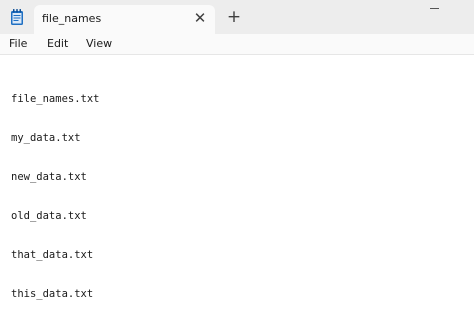  Describe the element at coordinates (17, 17) in the screenshot. I see `notepad-icon` at that location.